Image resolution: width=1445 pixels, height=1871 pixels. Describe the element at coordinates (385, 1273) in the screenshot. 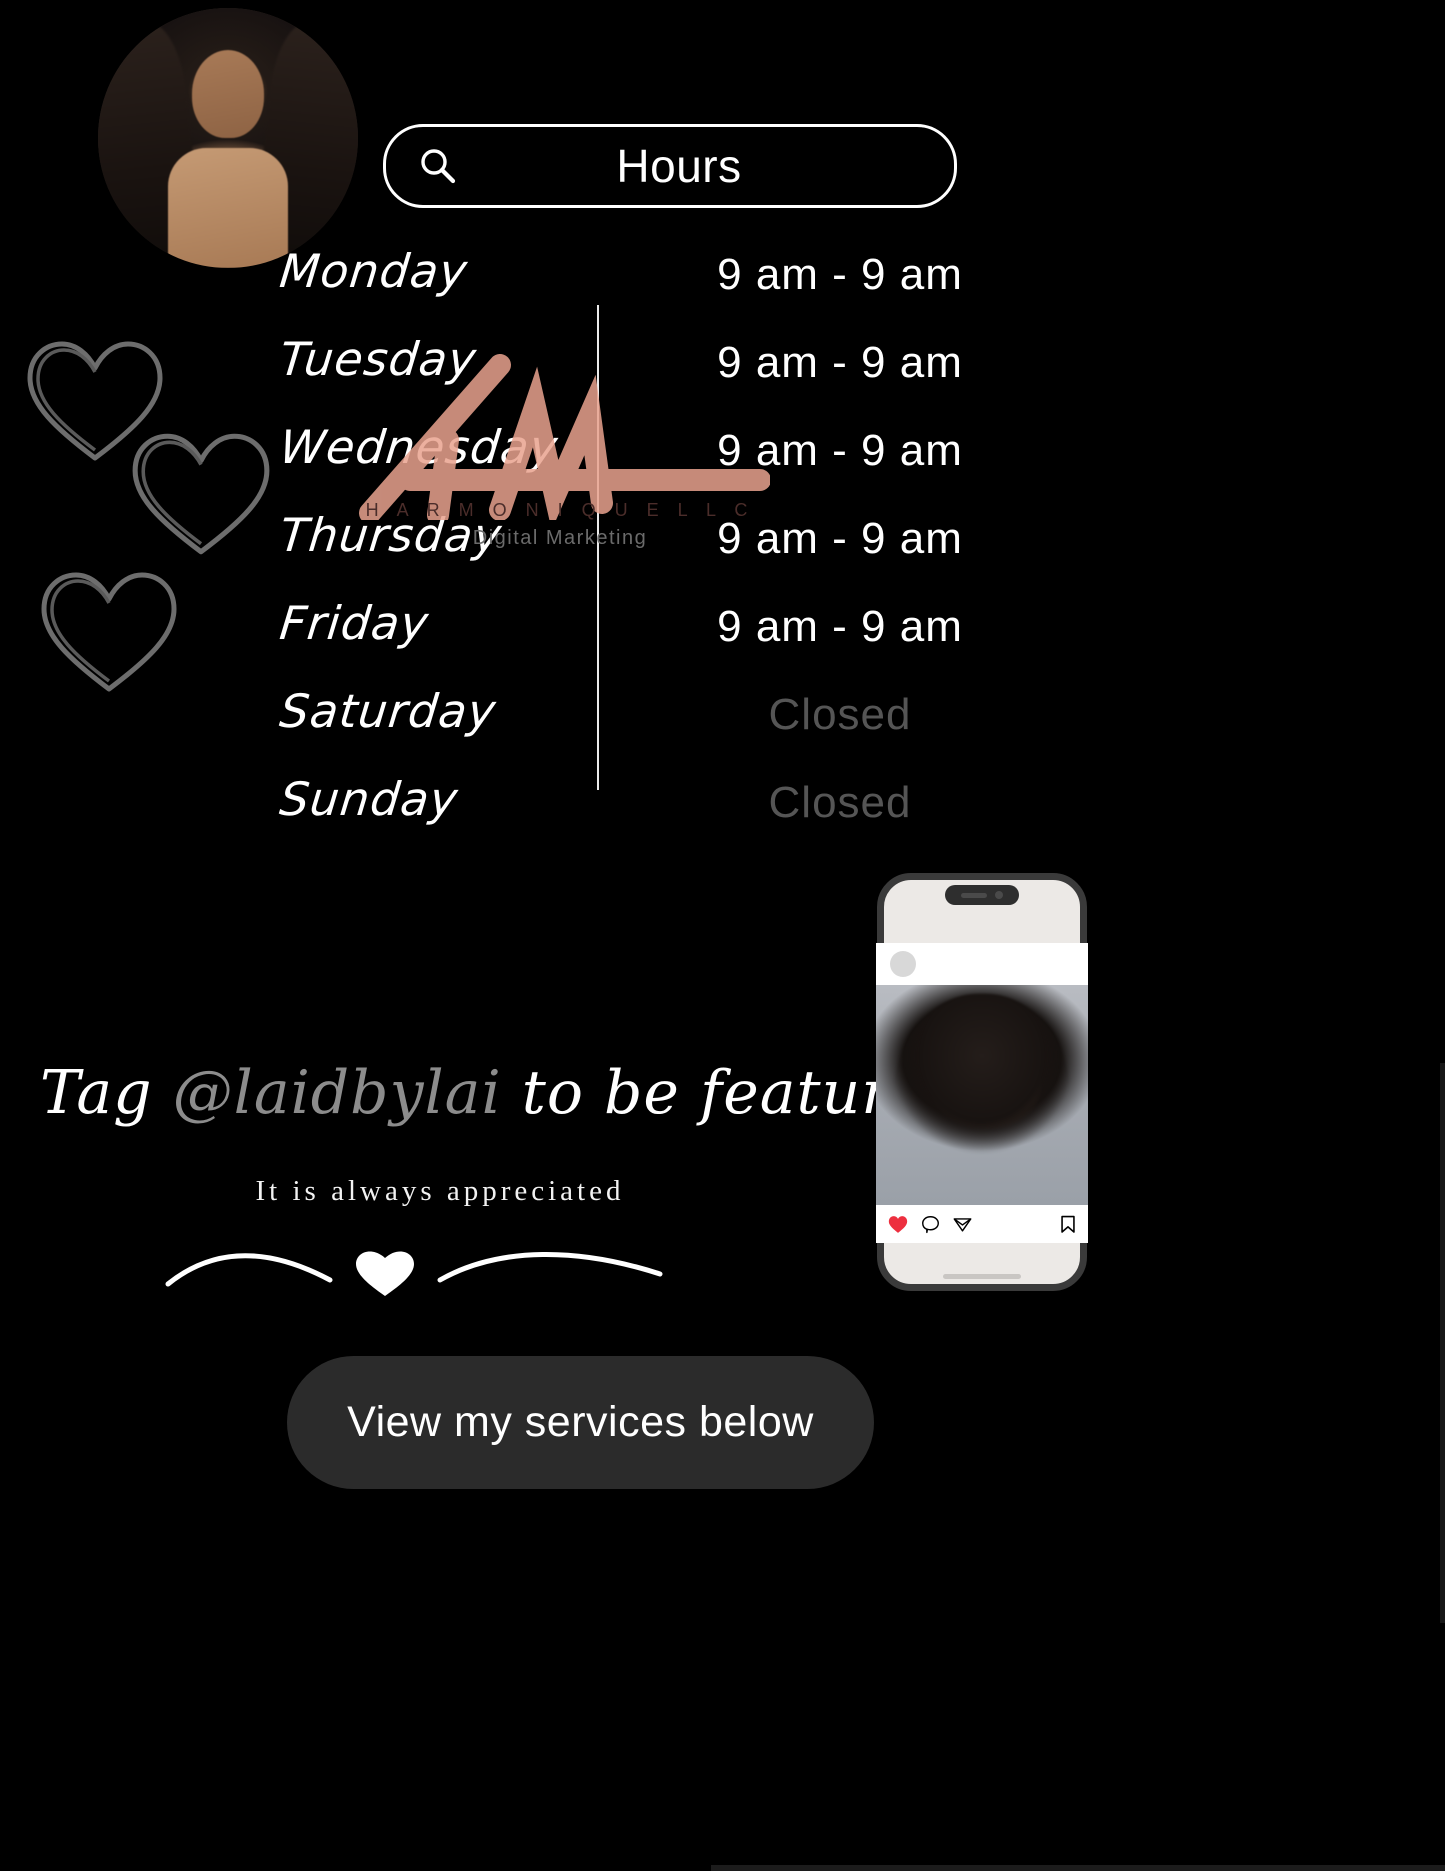

I see `heart-solid-icon` at that location.